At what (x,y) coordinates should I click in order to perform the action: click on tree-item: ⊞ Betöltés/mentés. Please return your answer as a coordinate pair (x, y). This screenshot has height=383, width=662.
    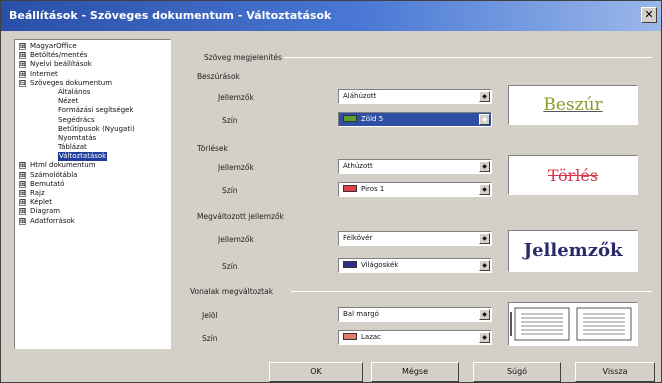
    Looking at the image, I should click on (92, 55).